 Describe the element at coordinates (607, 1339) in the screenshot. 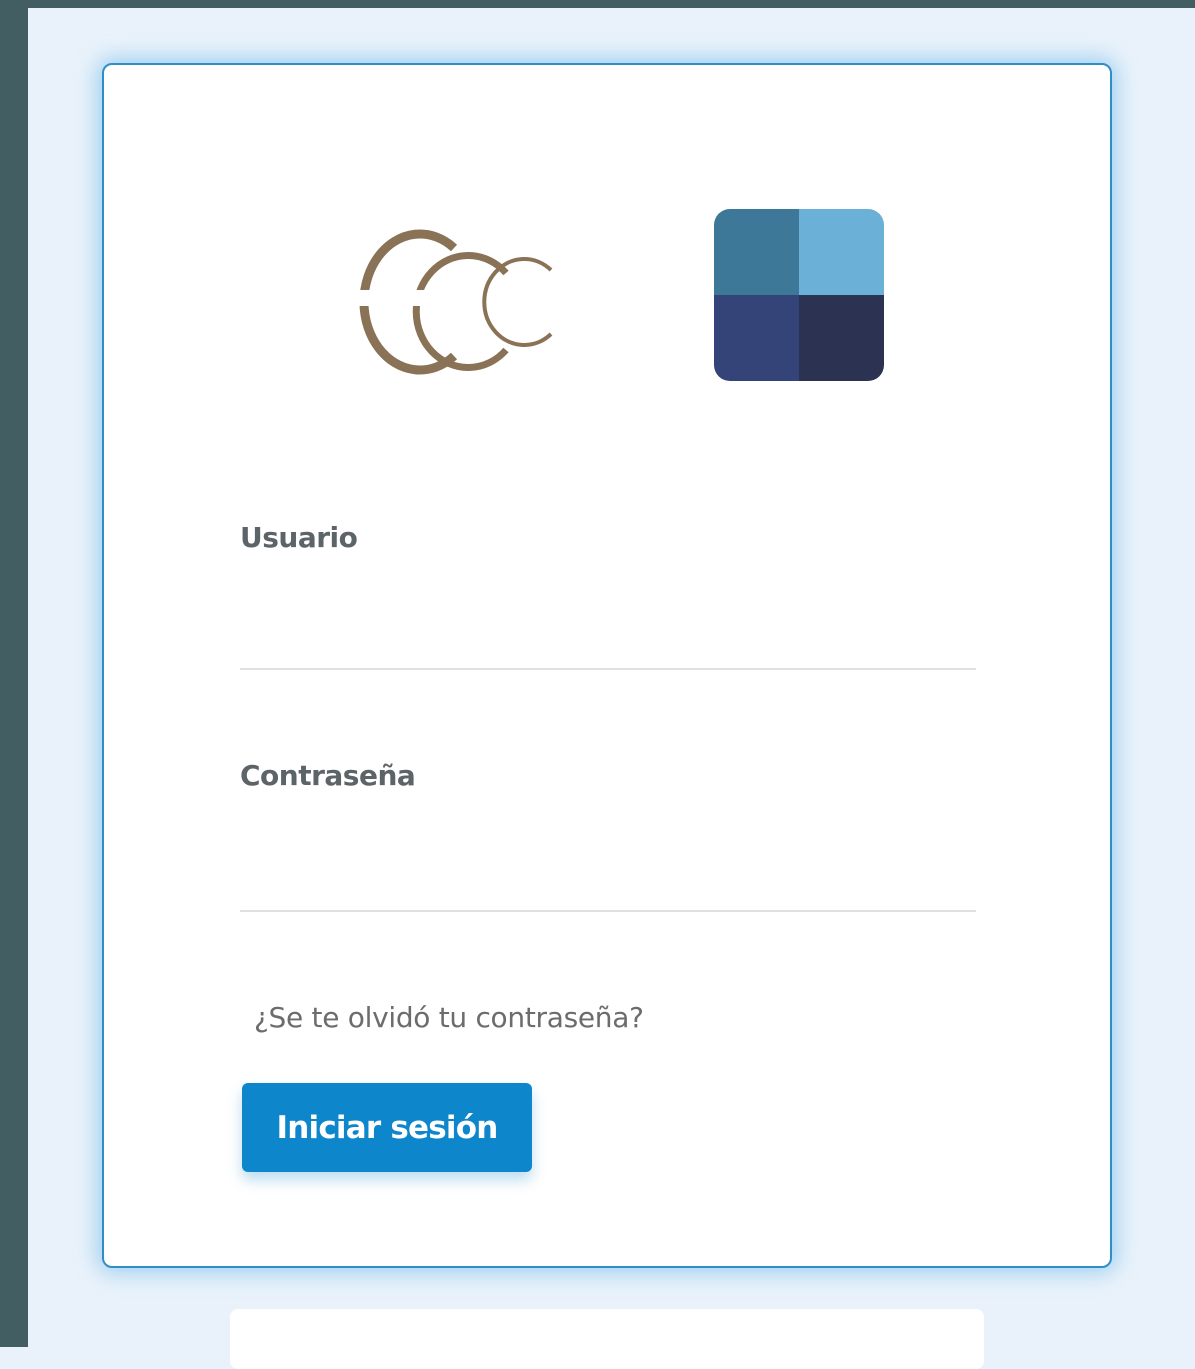

I see `footer-card` at that location.